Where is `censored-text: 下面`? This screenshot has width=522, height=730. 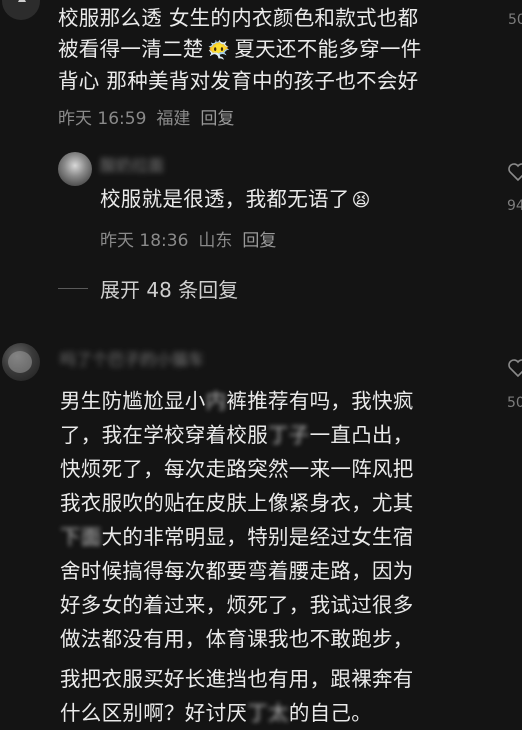
censored-text: 下面 is located at coordinates (81, 537).